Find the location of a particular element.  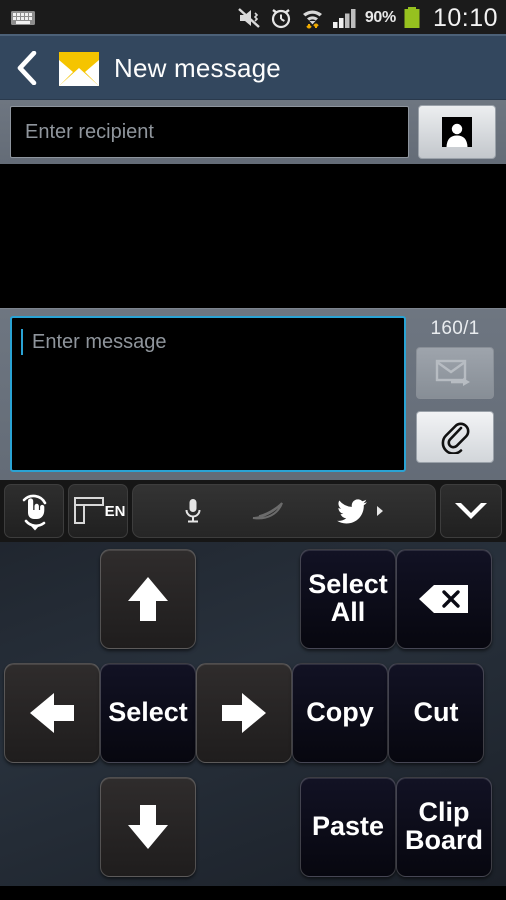

contact-person-icon is located at coordinates (457, 132).